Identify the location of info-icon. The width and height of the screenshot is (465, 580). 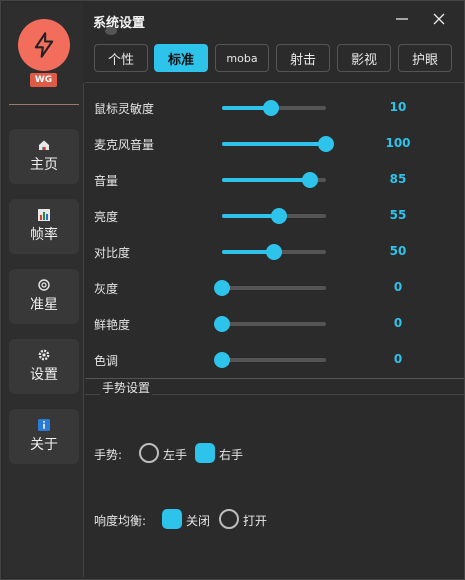
(44, 425).